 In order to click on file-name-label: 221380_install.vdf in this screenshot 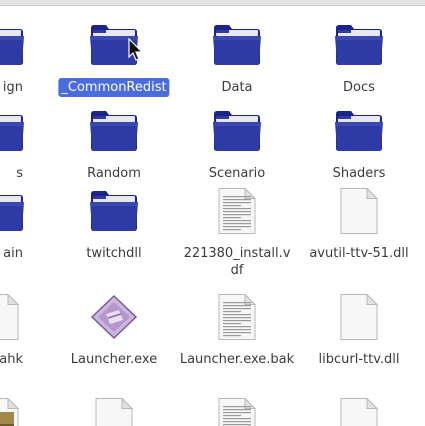, I will do `click(237, 262)`.